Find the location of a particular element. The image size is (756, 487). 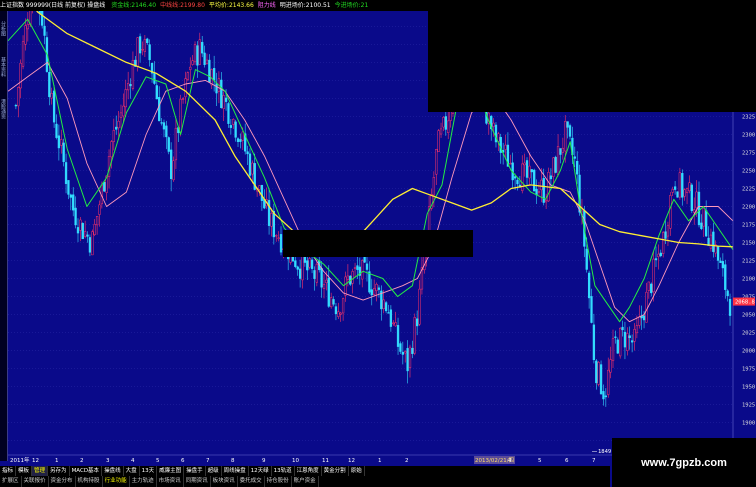

extension-tab-6: 市场资讯 is located at coordinates (170, 481).